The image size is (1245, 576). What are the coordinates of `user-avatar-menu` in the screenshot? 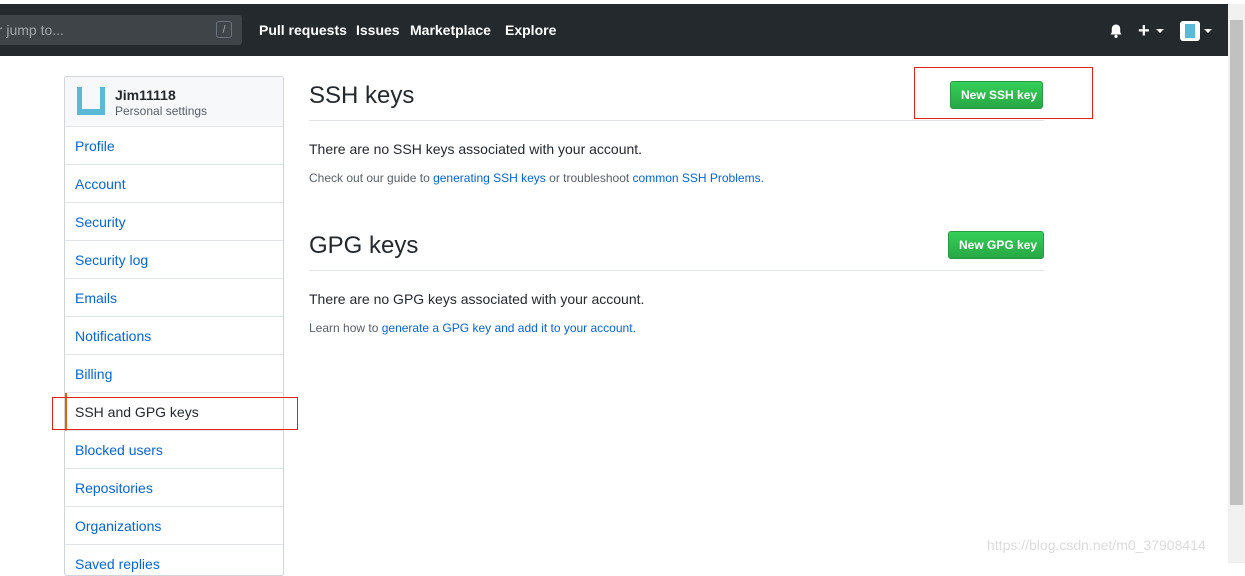 It's located at (1190, 31).